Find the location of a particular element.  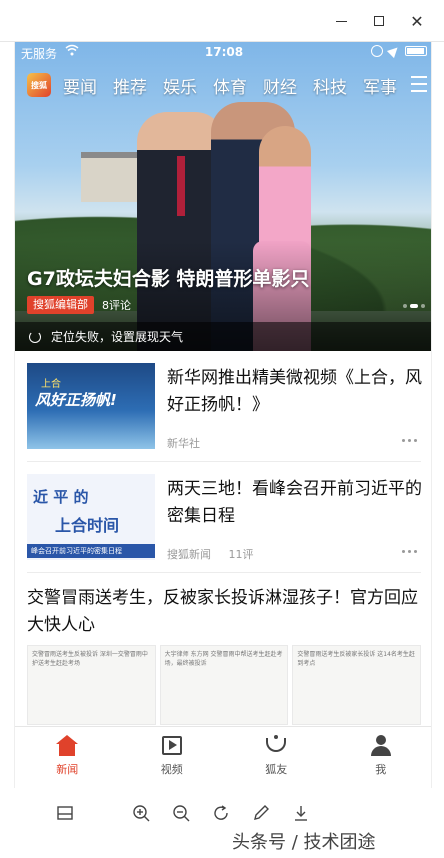

maximize-icon is located at coordinates (379, 21).